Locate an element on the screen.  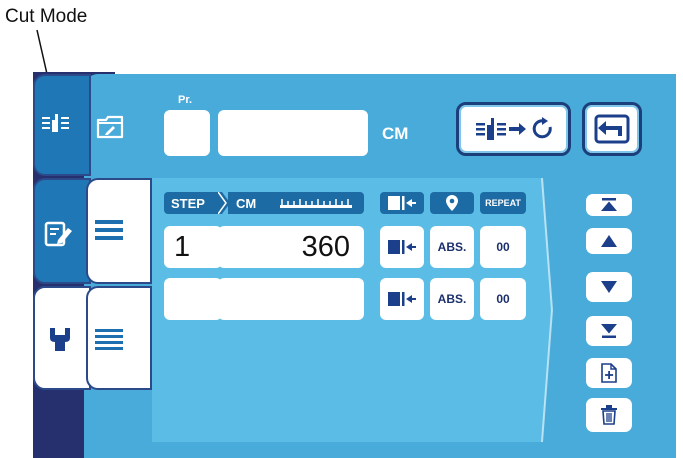
tab-cut-mode is located at coordinates (62, 125).